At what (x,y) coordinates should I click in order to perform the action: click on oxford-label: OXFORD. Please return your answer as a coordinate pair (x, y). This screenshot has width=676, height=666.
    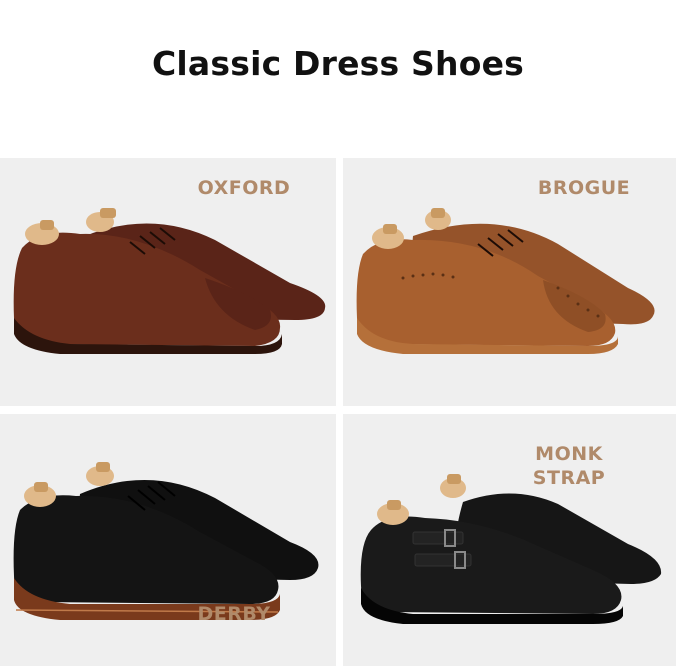
    Looking at the image, I should click on (244, 188).